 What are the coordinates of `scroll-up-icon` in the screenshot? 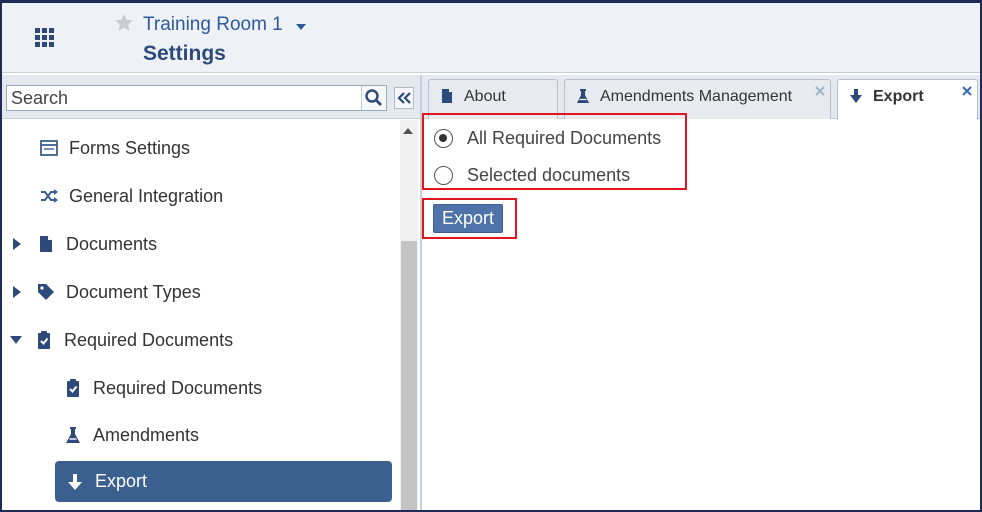 It's located at (408, 131).